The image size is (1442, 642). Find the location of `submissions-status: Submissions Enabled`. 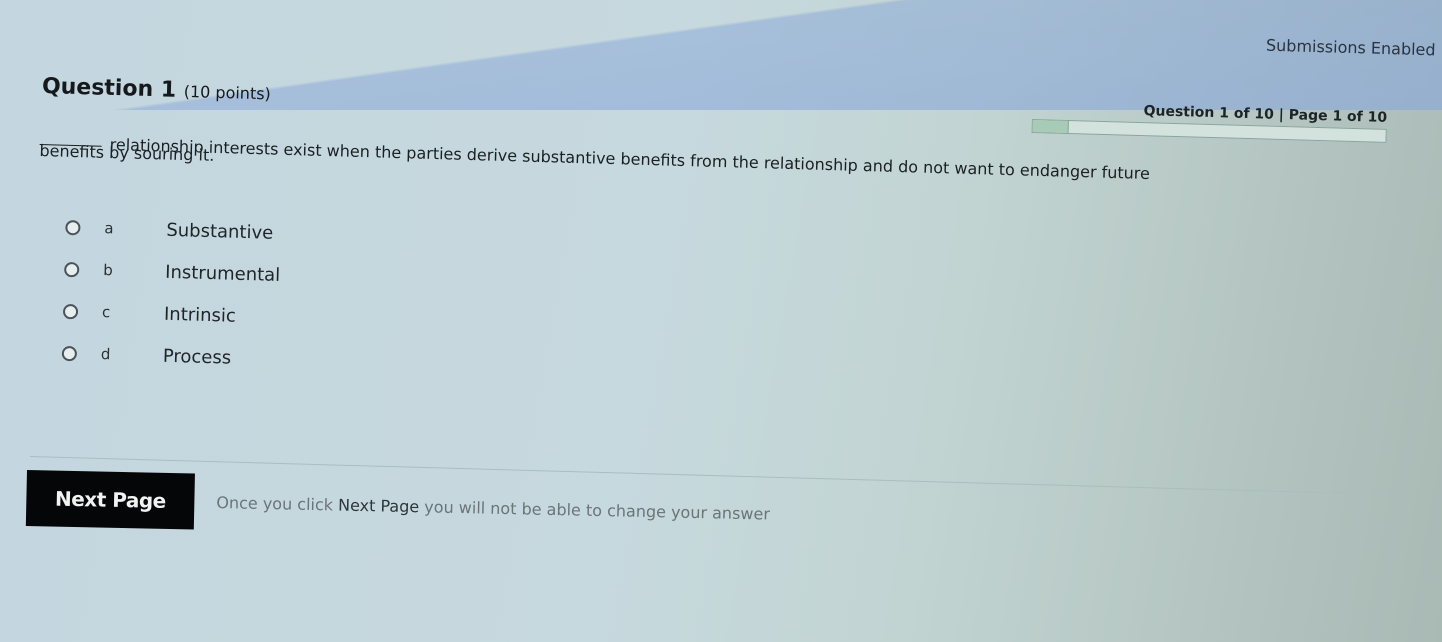

submissions-status: Submissions Enabled is located at coordinates (1351, 47).